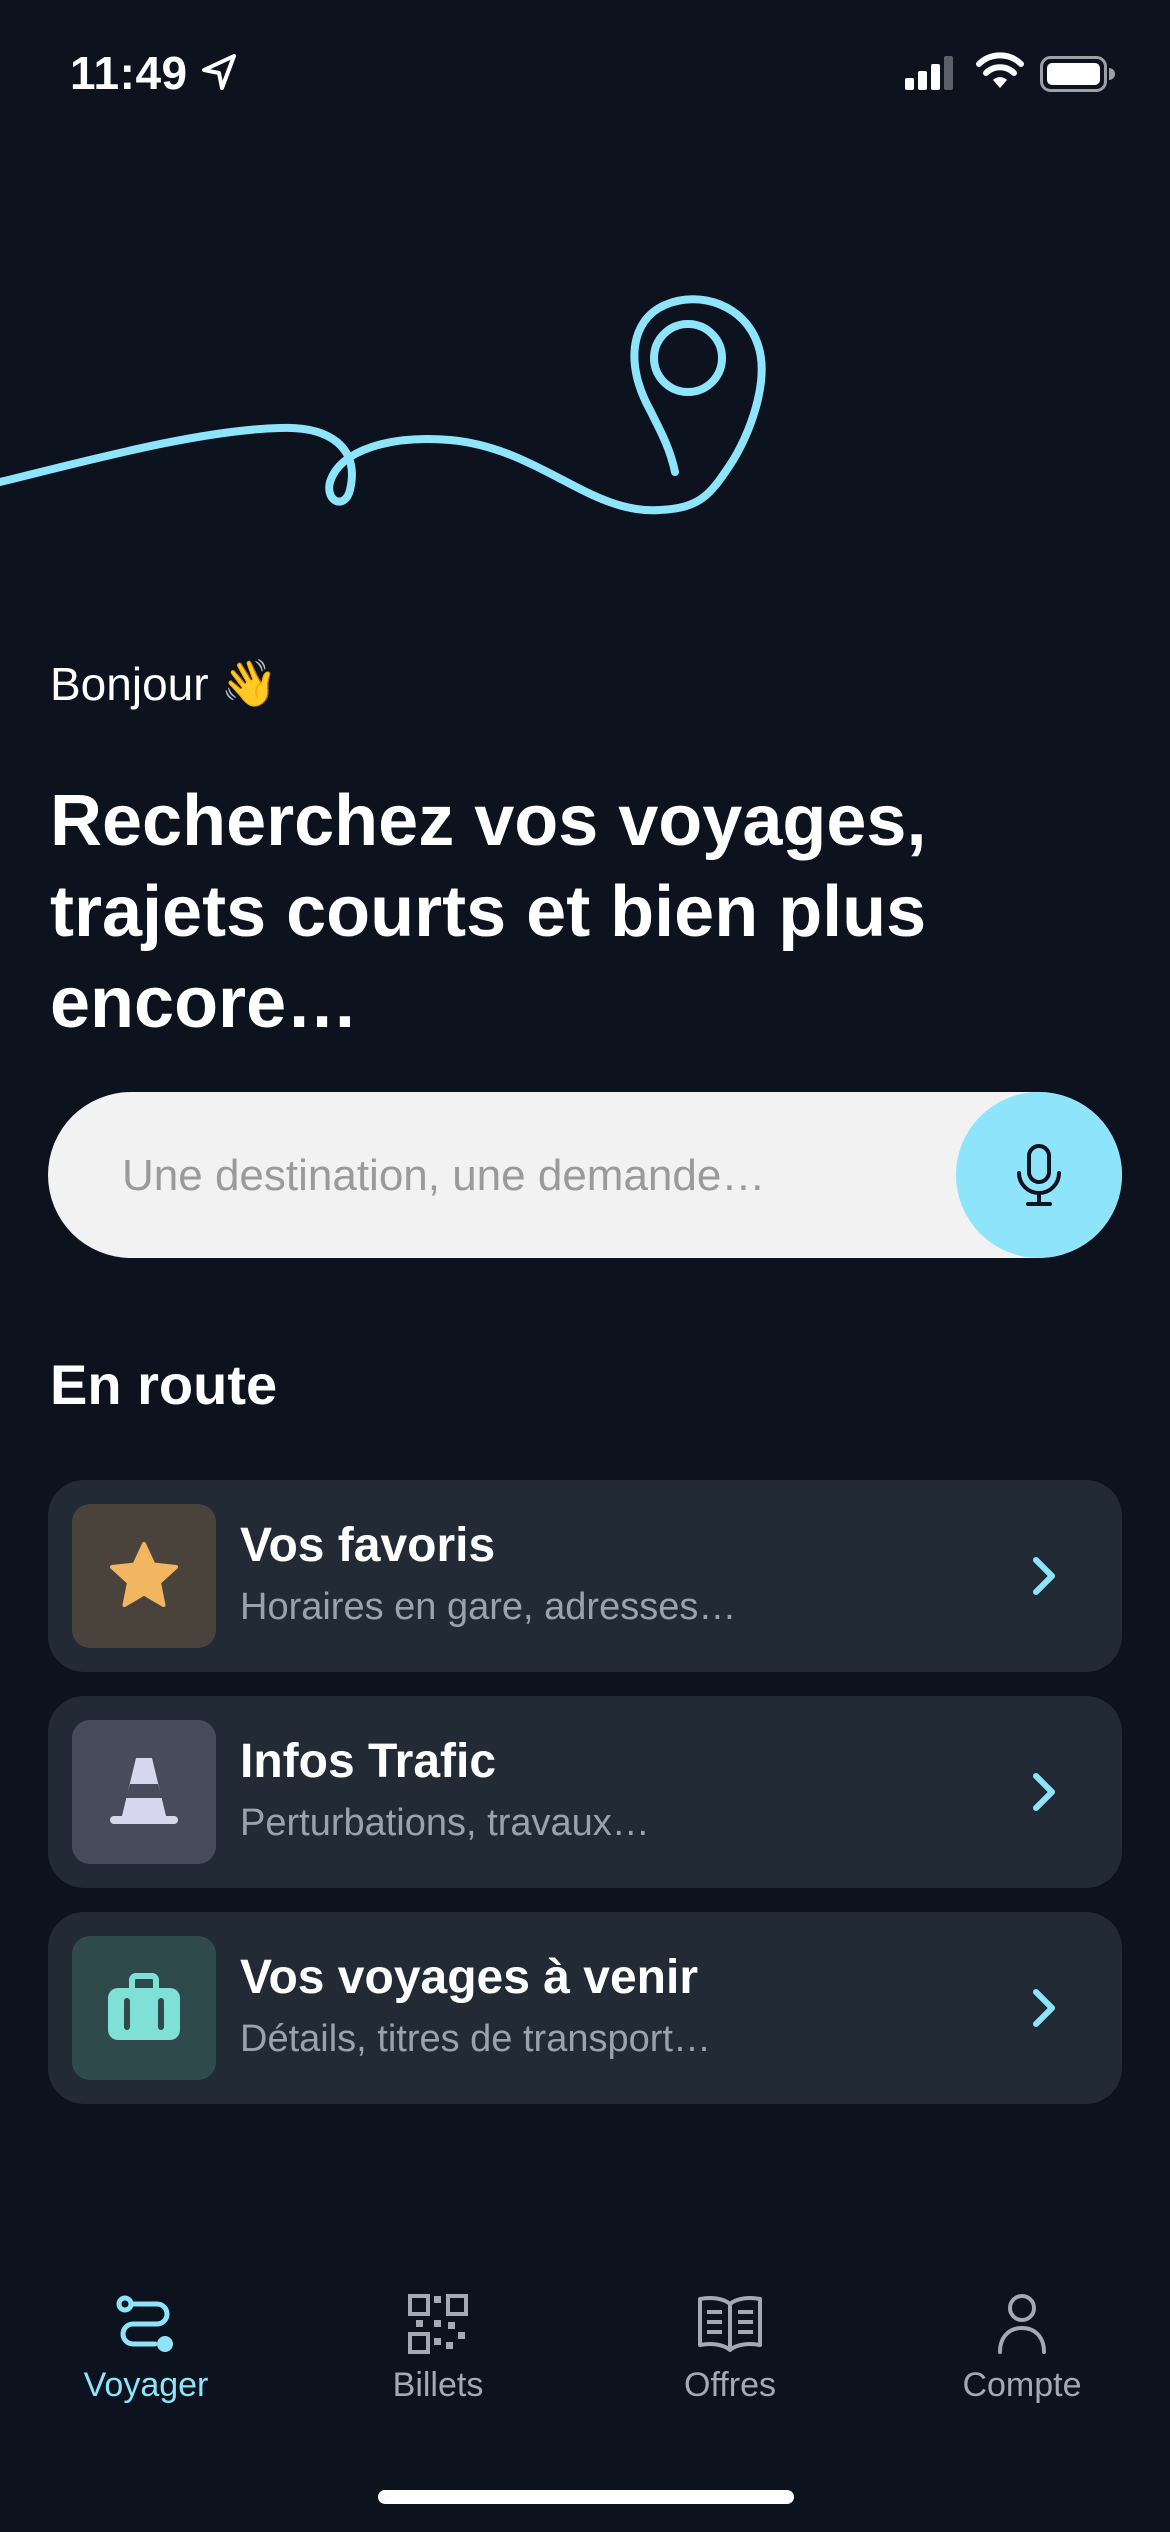 The height and width of the screenshot is (2532, 1170). I want to click on tab-billets: Billets, so click(438, 2340).